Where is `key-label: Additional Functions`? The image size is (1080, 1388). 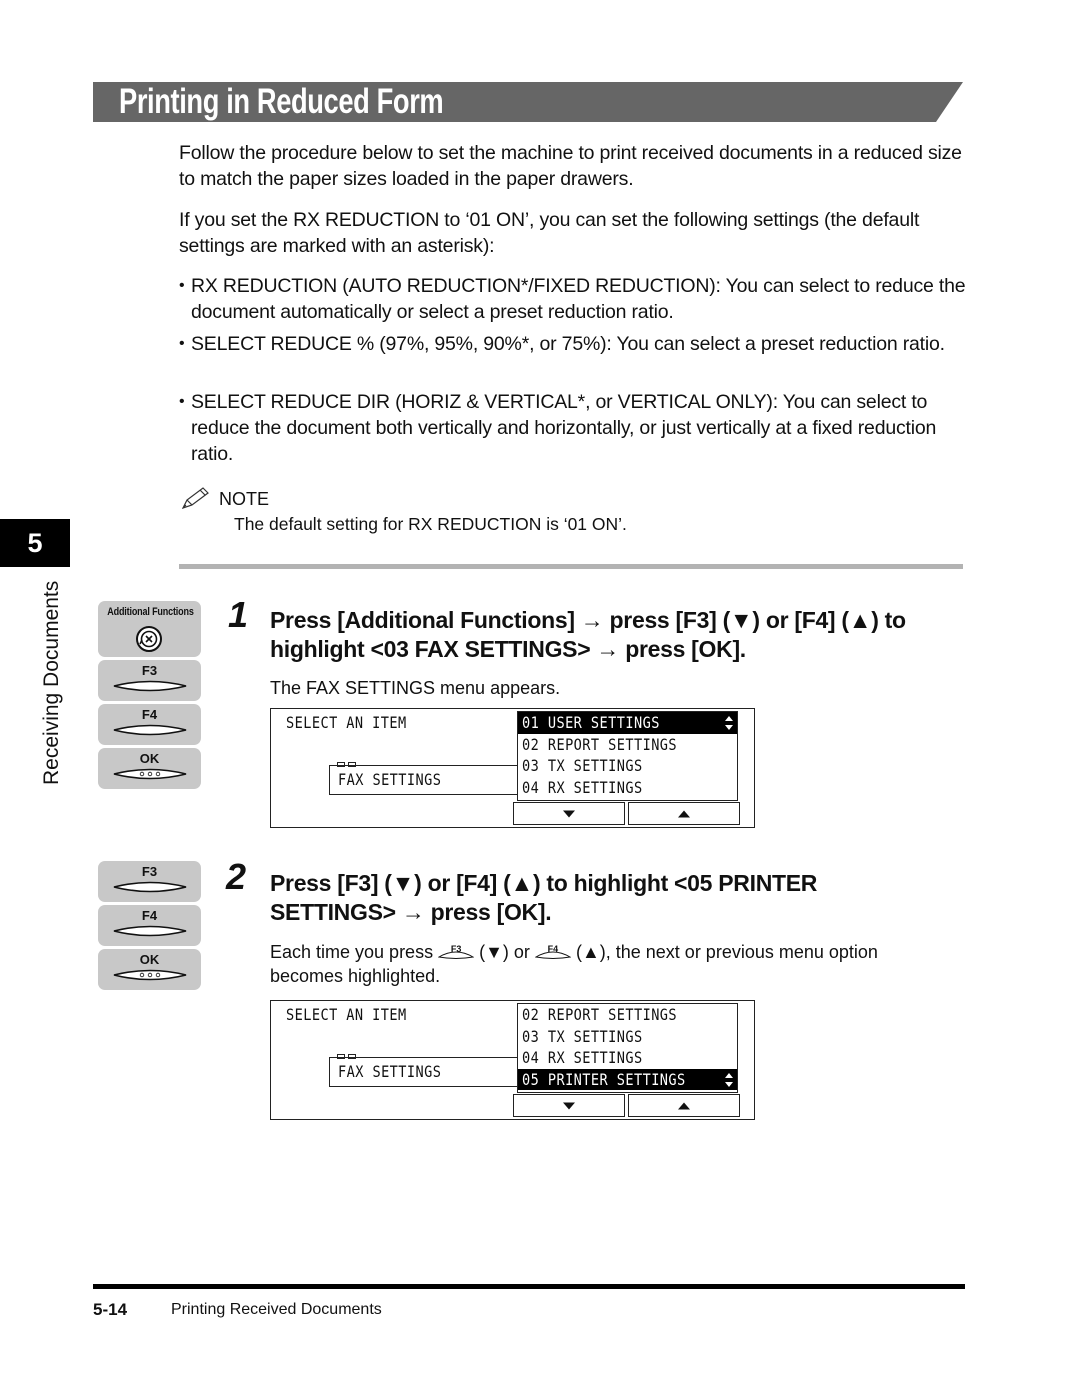
key-label: Additional Functions is located at coordinates (150, 612).